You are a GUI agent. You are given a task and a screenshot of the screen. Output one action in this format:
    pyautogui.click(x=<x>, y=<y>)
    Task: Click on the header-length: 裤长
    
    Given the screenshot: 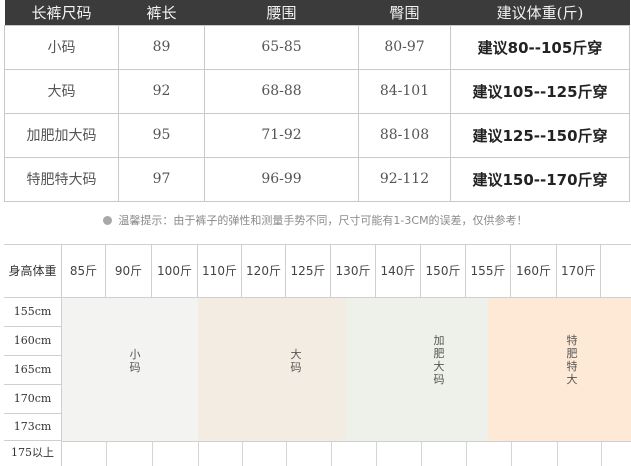 What is the action you would take?
    pyautogui.click(x=161, y=12)
    